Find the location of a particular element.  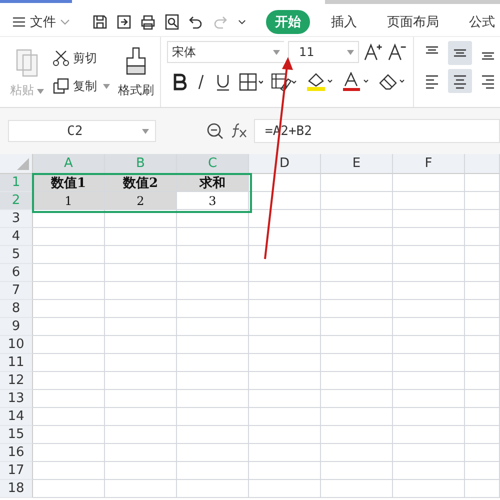

triangle-icon is located at coordinates (23, 164).